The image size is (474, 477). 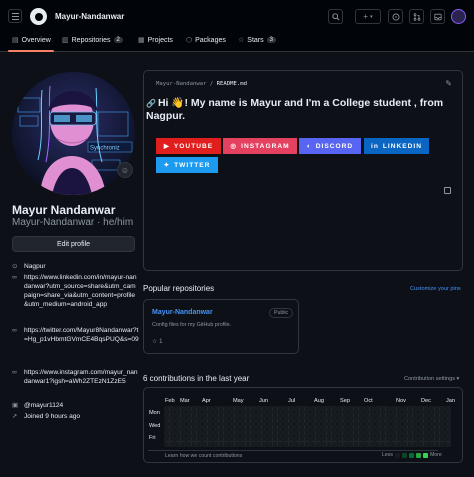 I want to click on customize-pins-link: Customize your pins, so click(x=435, y=289).